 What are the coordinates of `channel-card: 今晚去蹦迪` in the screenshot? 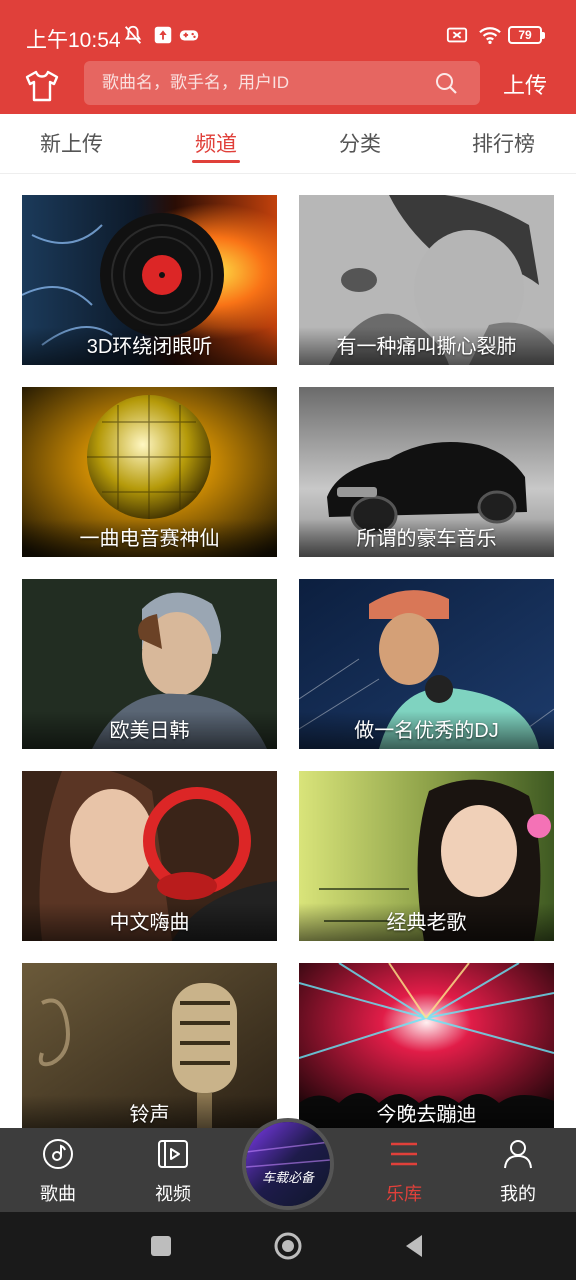 It's located at (426, 1045).